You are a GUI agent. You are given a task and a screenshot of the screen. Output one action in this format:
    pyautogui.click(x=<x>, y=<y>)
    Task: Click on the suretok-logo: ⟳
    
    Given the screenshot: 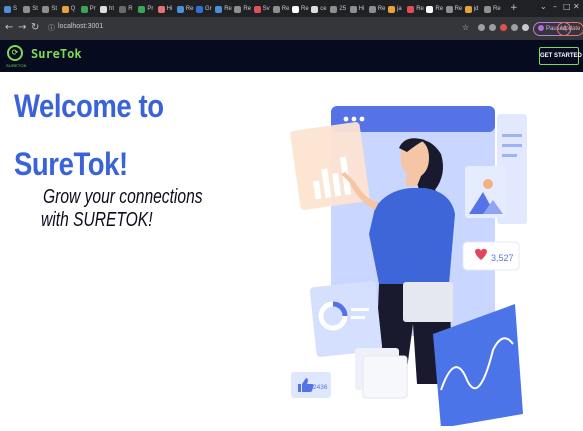 What is the action you would take?
    pyautogui.click(x=15, y=53)
    